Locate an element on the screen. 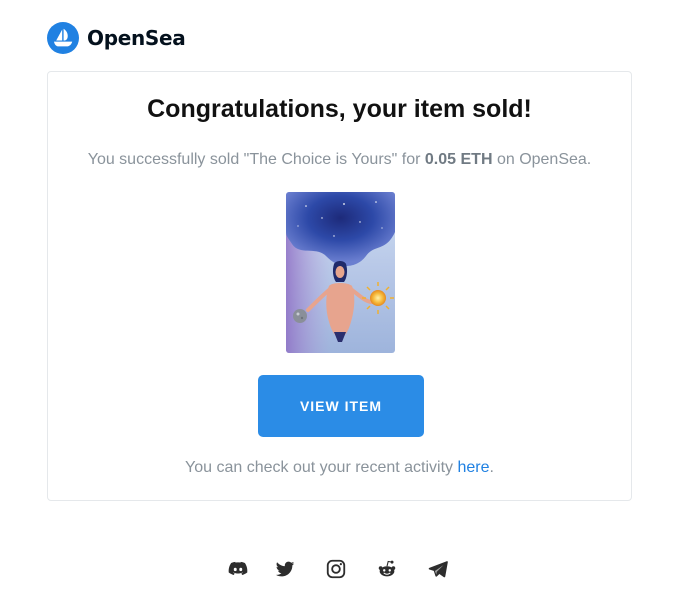  discord-icon is located at coordinates (238, 569).